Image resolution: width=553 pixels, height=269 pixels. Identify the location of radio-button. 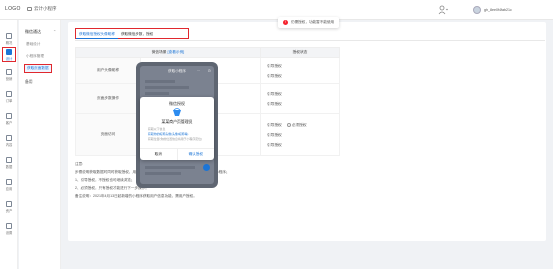
(288, 124).